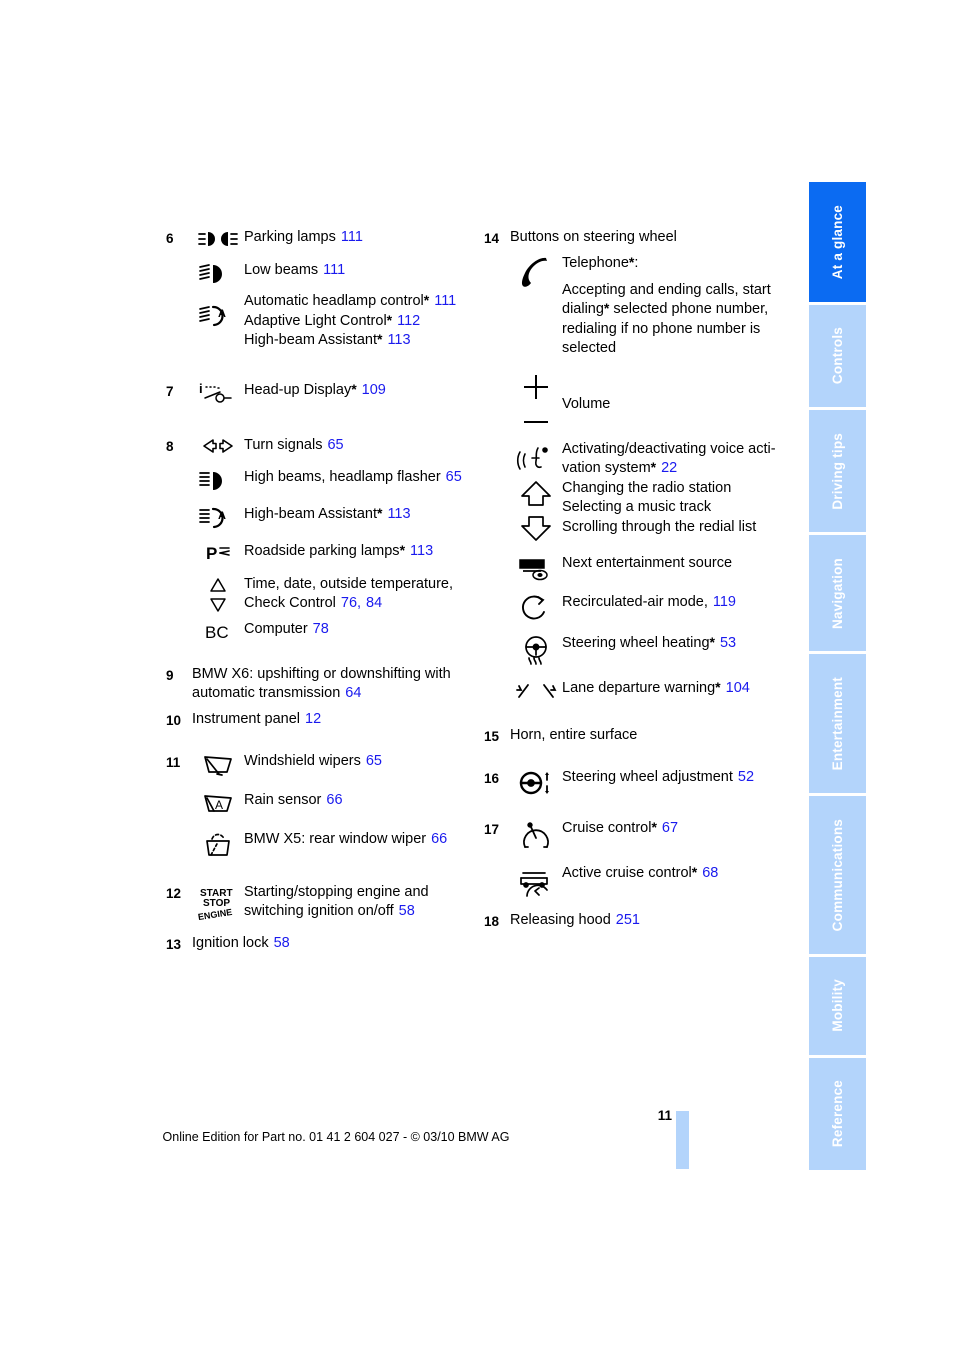 The height and width of the screenshot is (1350, 954). I want to click on entry-8-high-beam-assistant: A High-beam Assistant* 113, so click(316, 517).